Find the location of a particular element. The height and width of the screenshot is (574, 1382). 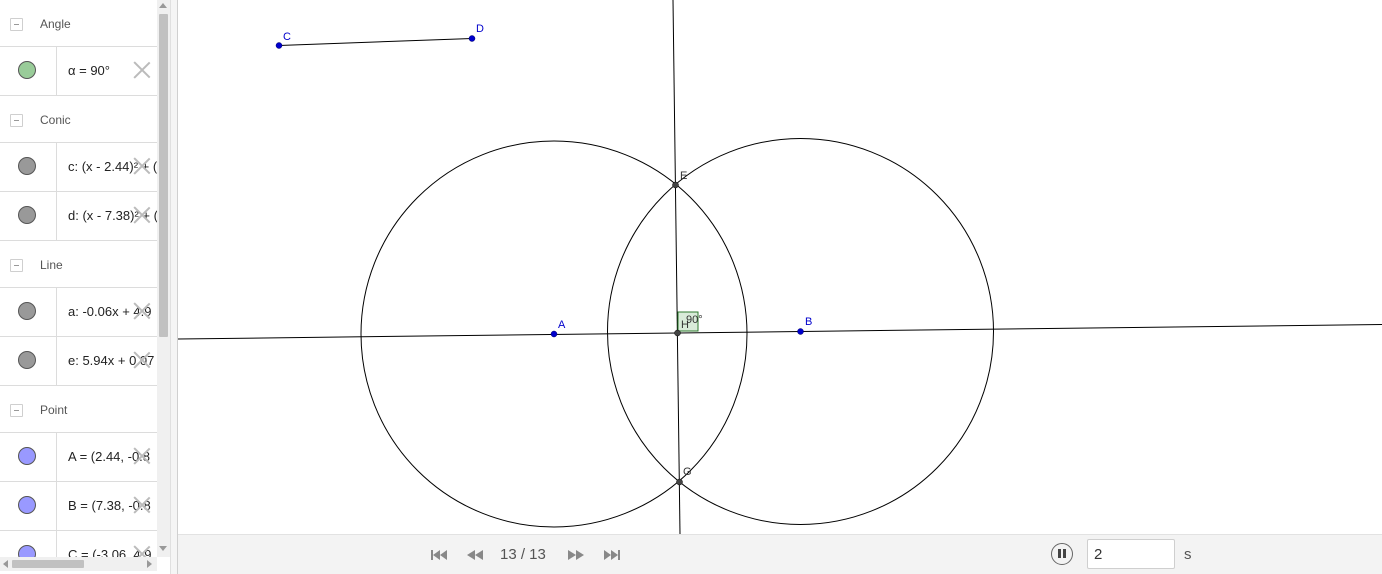

scroll-down-arrow-icon is located at coordinates (163, 548).